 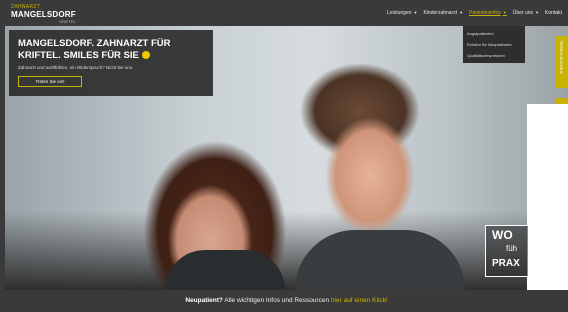 I want to click on dropdown-item-neupatienten: Extrafor für Neupatienten, so click(x=494, y=44).